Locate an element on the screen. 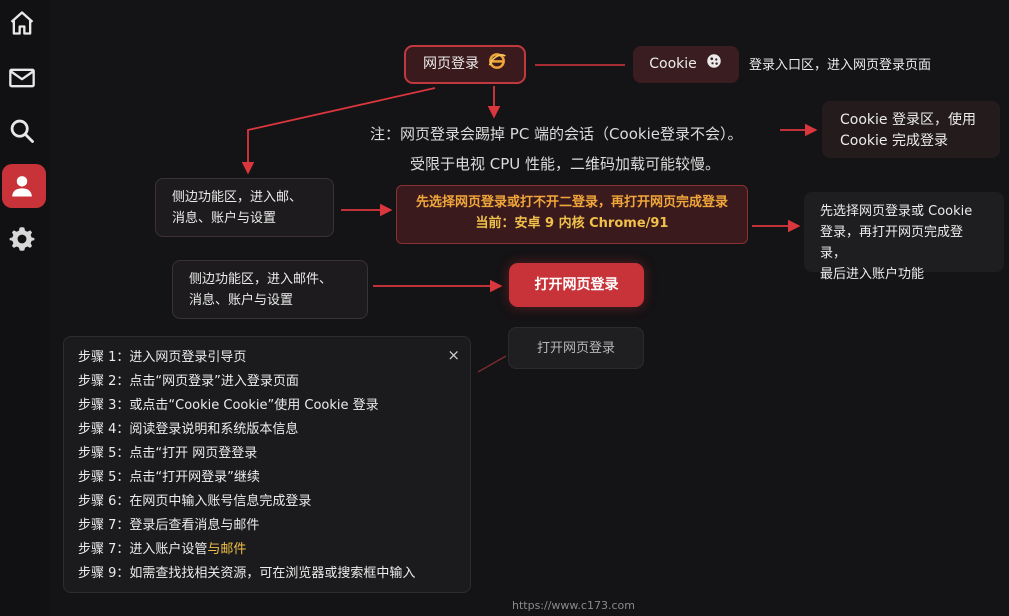  right2-line-1: 先选择网页登录或 Cookie is located at coordinates (896, 211).